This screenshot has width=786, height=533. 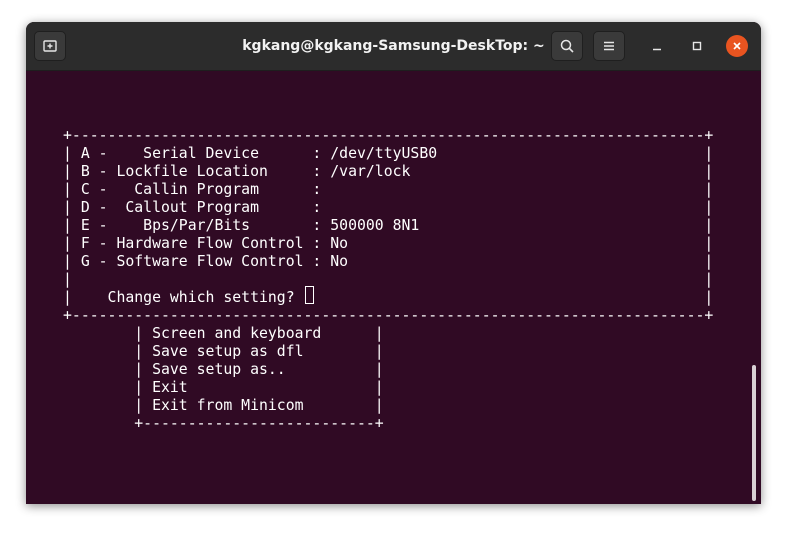 I want to click on minimize-button, so click(x=657, y=46).